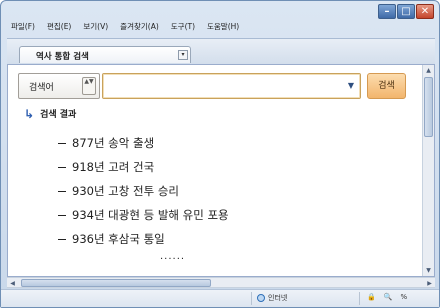 This screenshot has width=440, height=308. Describe the element at coordinates (428, 270) in the screenshot. I see `scroll-down-icon: ▼` at that location.